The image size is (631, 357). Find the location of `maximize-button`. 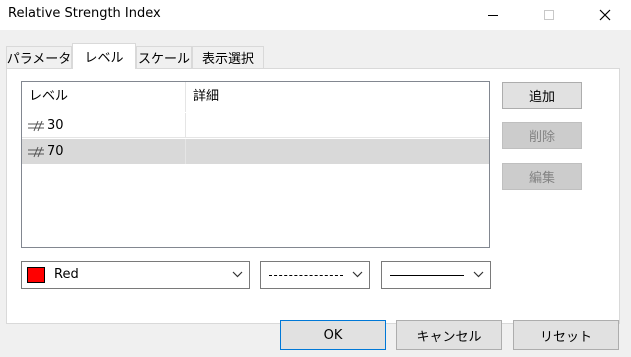

maximize-button is located at coordinates (549, 15).